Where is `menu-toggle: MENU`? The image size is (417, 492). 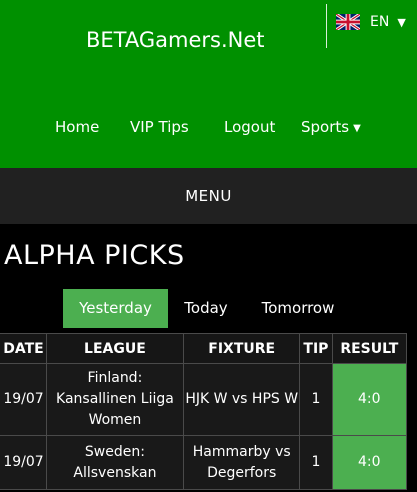
menu-toggle: MENU is located at coordinates (208, 196).